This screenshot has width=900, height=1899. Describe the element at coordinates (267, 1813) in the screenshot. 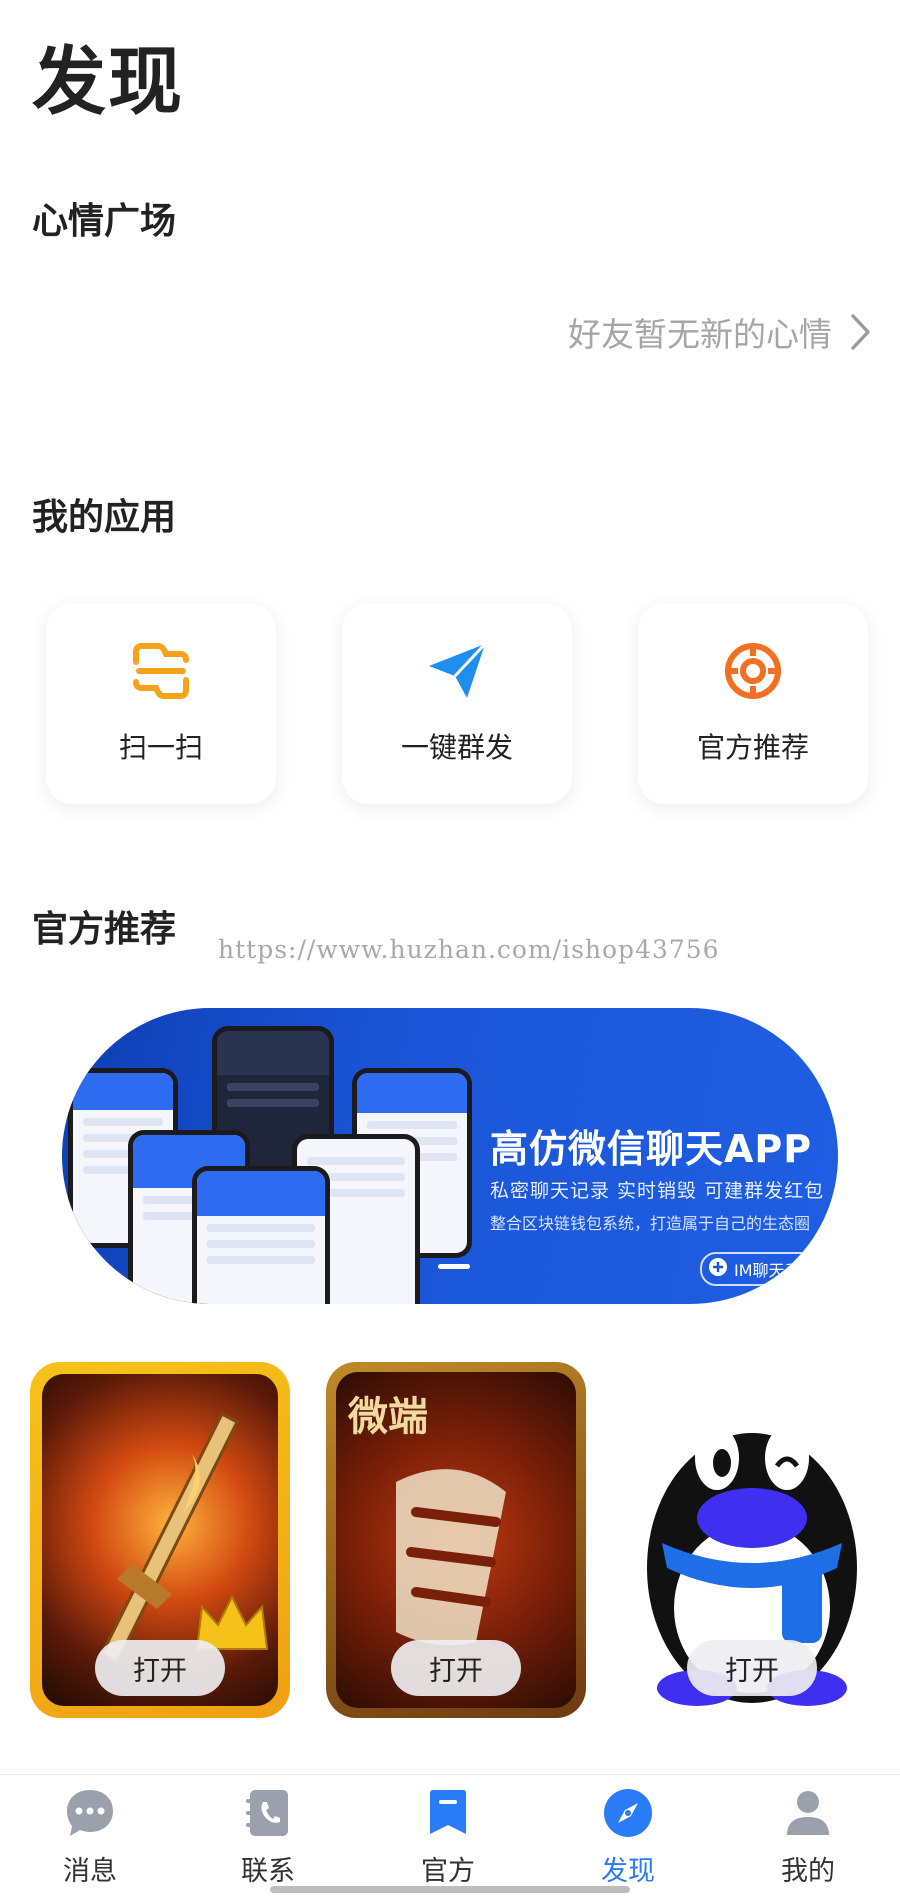

I see `contacts-book-icon` at that location.